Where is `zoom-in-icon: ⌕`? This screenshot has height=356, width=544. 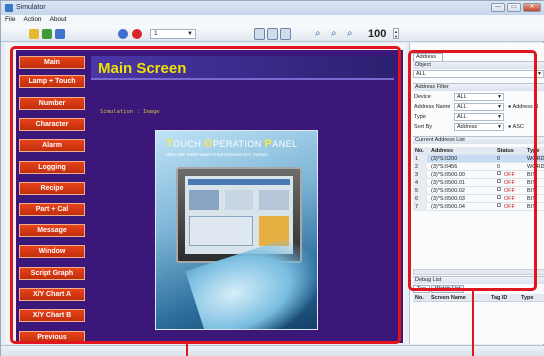
zoom-in-icon: ⌕ is located at coordinates (320, 34).